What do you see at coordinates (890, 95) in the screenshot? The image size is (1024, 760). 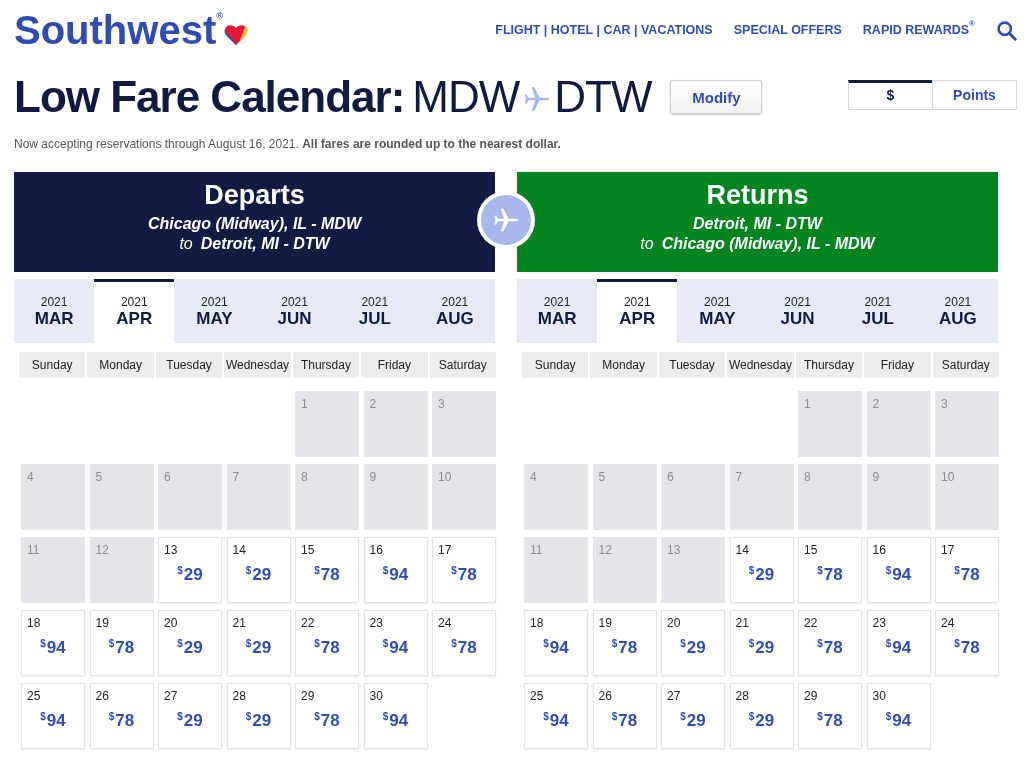 I see `fare-type-tab: $` at bounding box center [890, 95].